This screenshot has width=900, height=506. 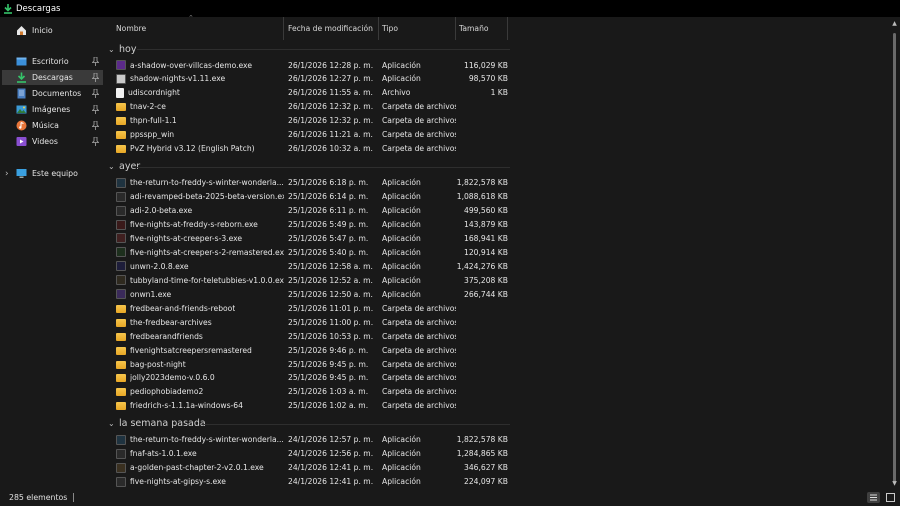 What do you see at coordinates (894, 258) in the screenshot?
I see `scrollbar-thumb` at bounding box center [894, 258].